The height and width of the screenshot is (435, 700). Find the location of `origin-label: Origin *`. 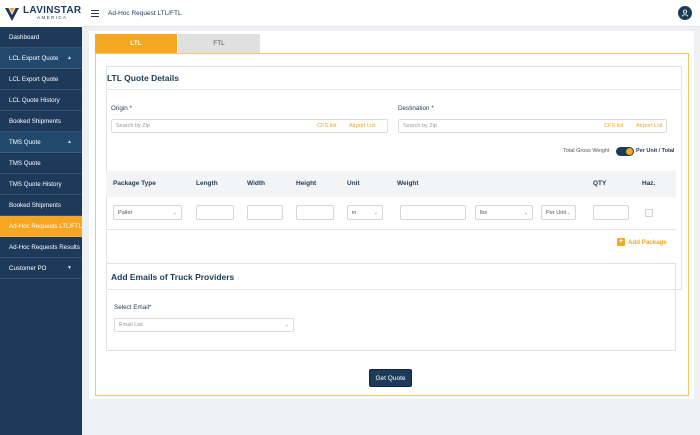

origin-label: Origin * is located at coordinates (121, 108).